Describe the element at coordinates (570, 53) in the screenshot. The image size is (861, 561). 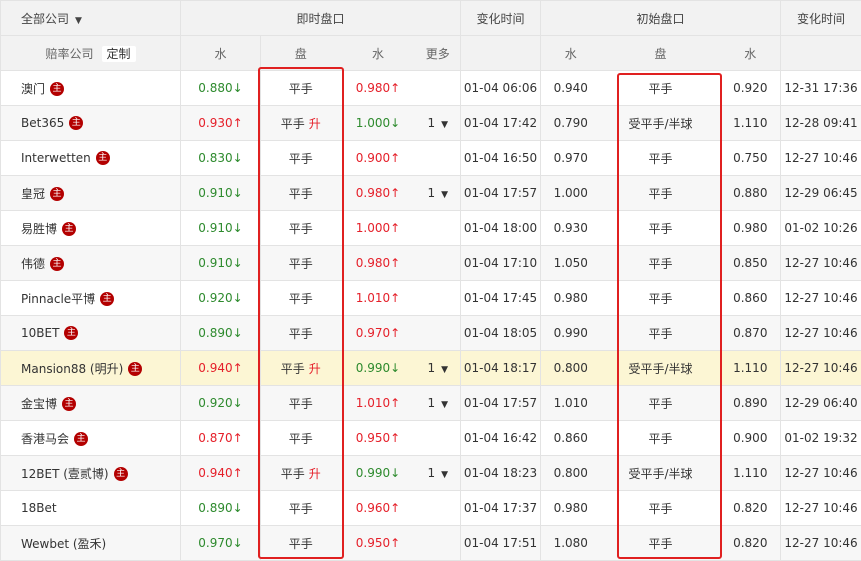
I see `initial-water-header: 水` at that location.